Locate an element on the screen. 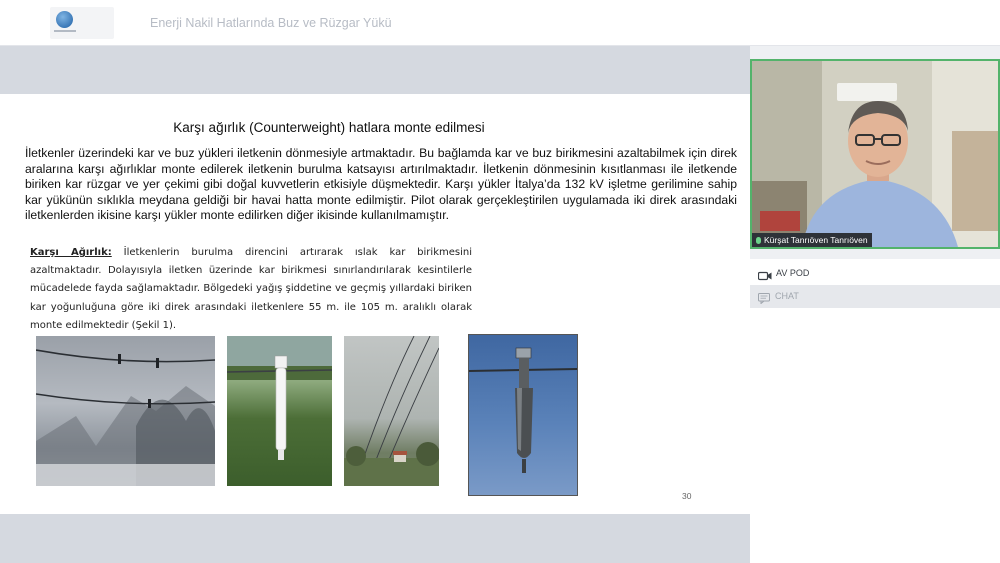 The width and height of the screenshot is (1000, 563). photo-counterweight-closeup is located at coordinates (279, 411).